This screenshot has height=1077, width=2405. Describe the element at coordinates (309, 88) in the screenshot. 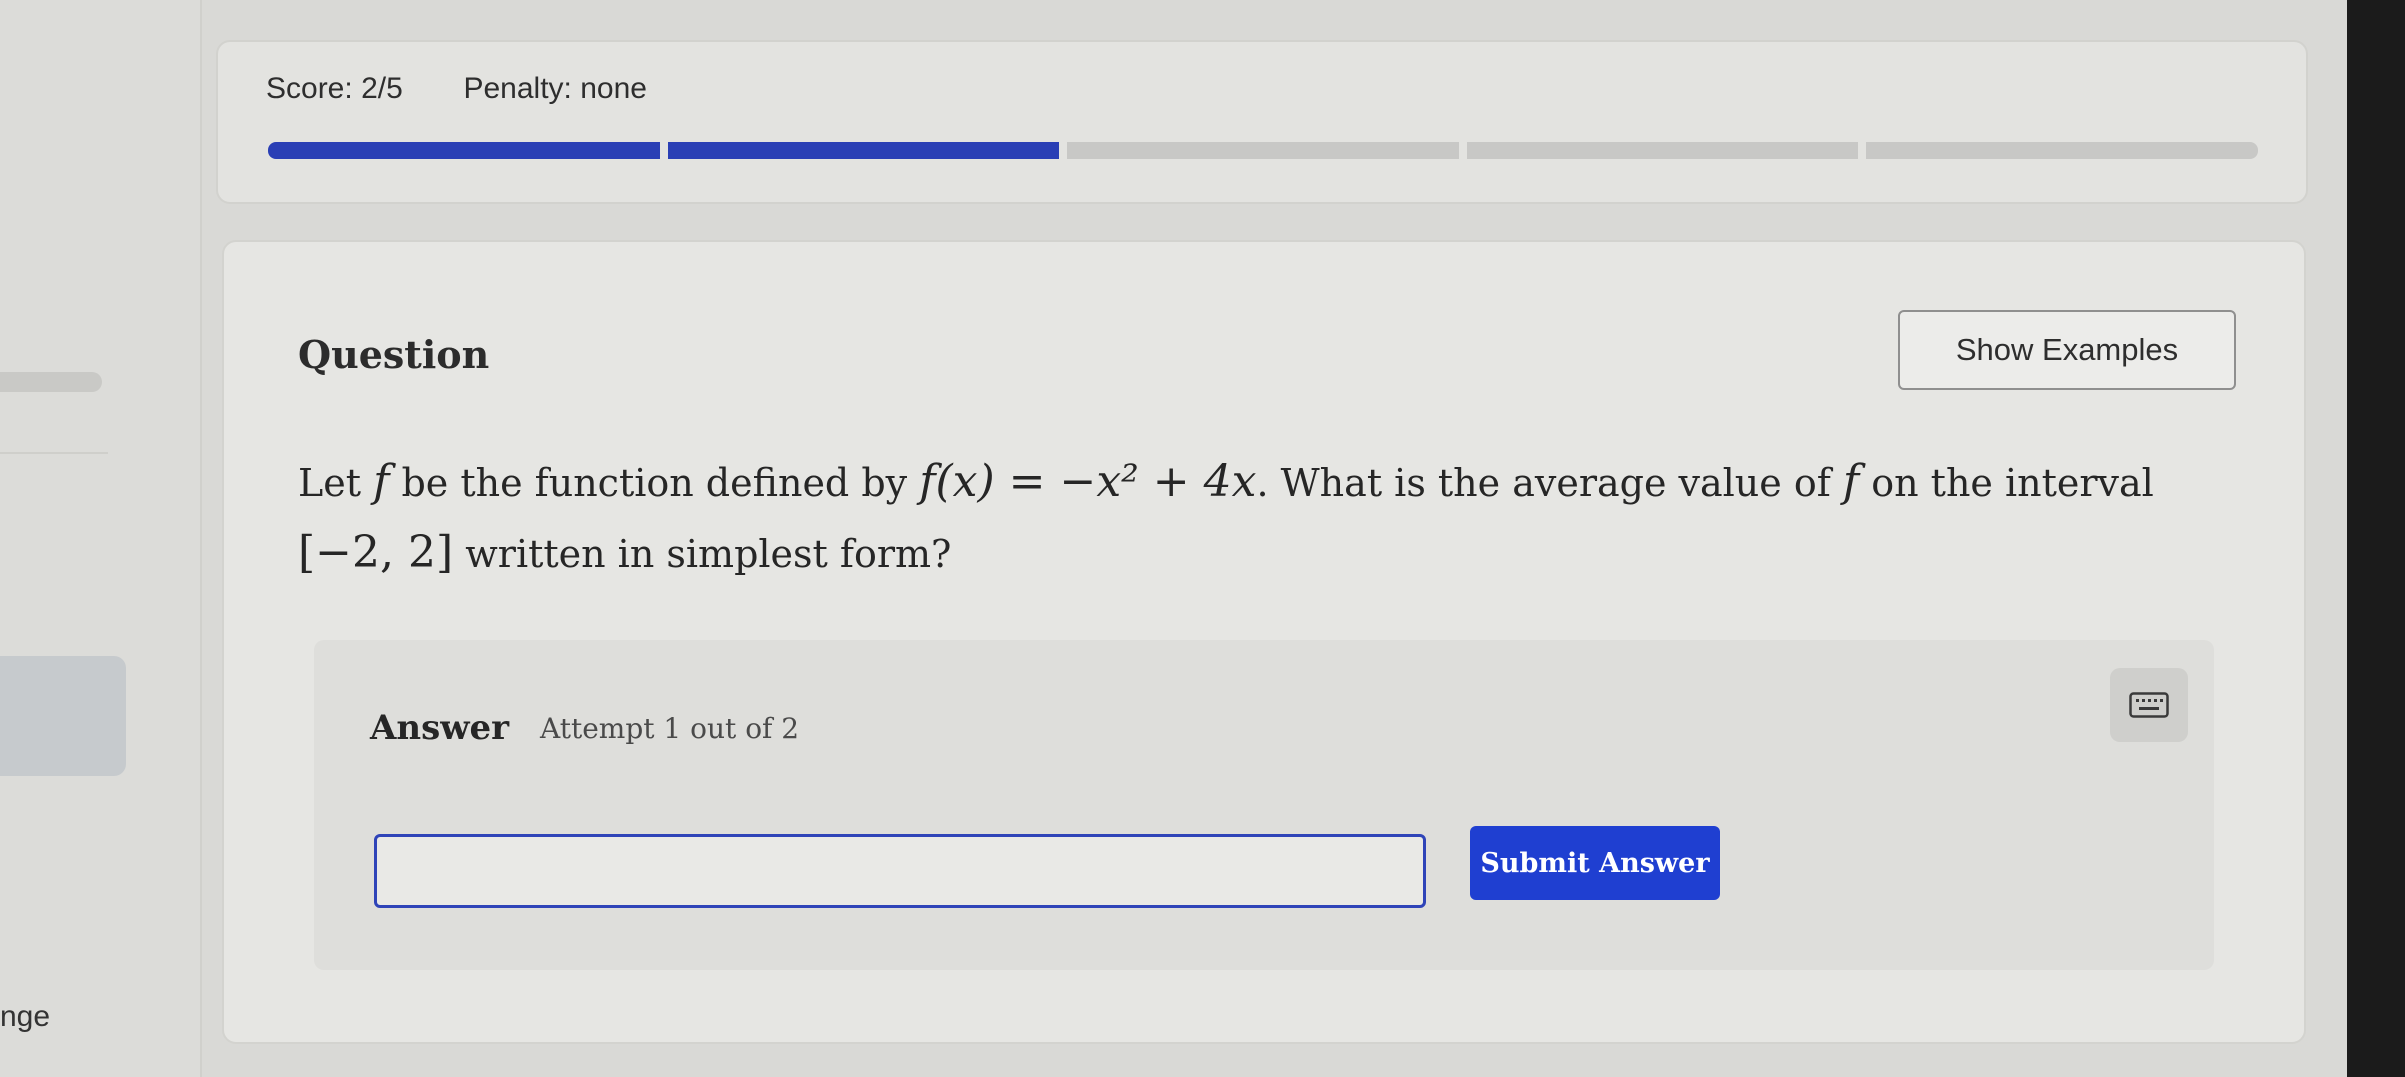

I see `score-label: Score:` at that location.